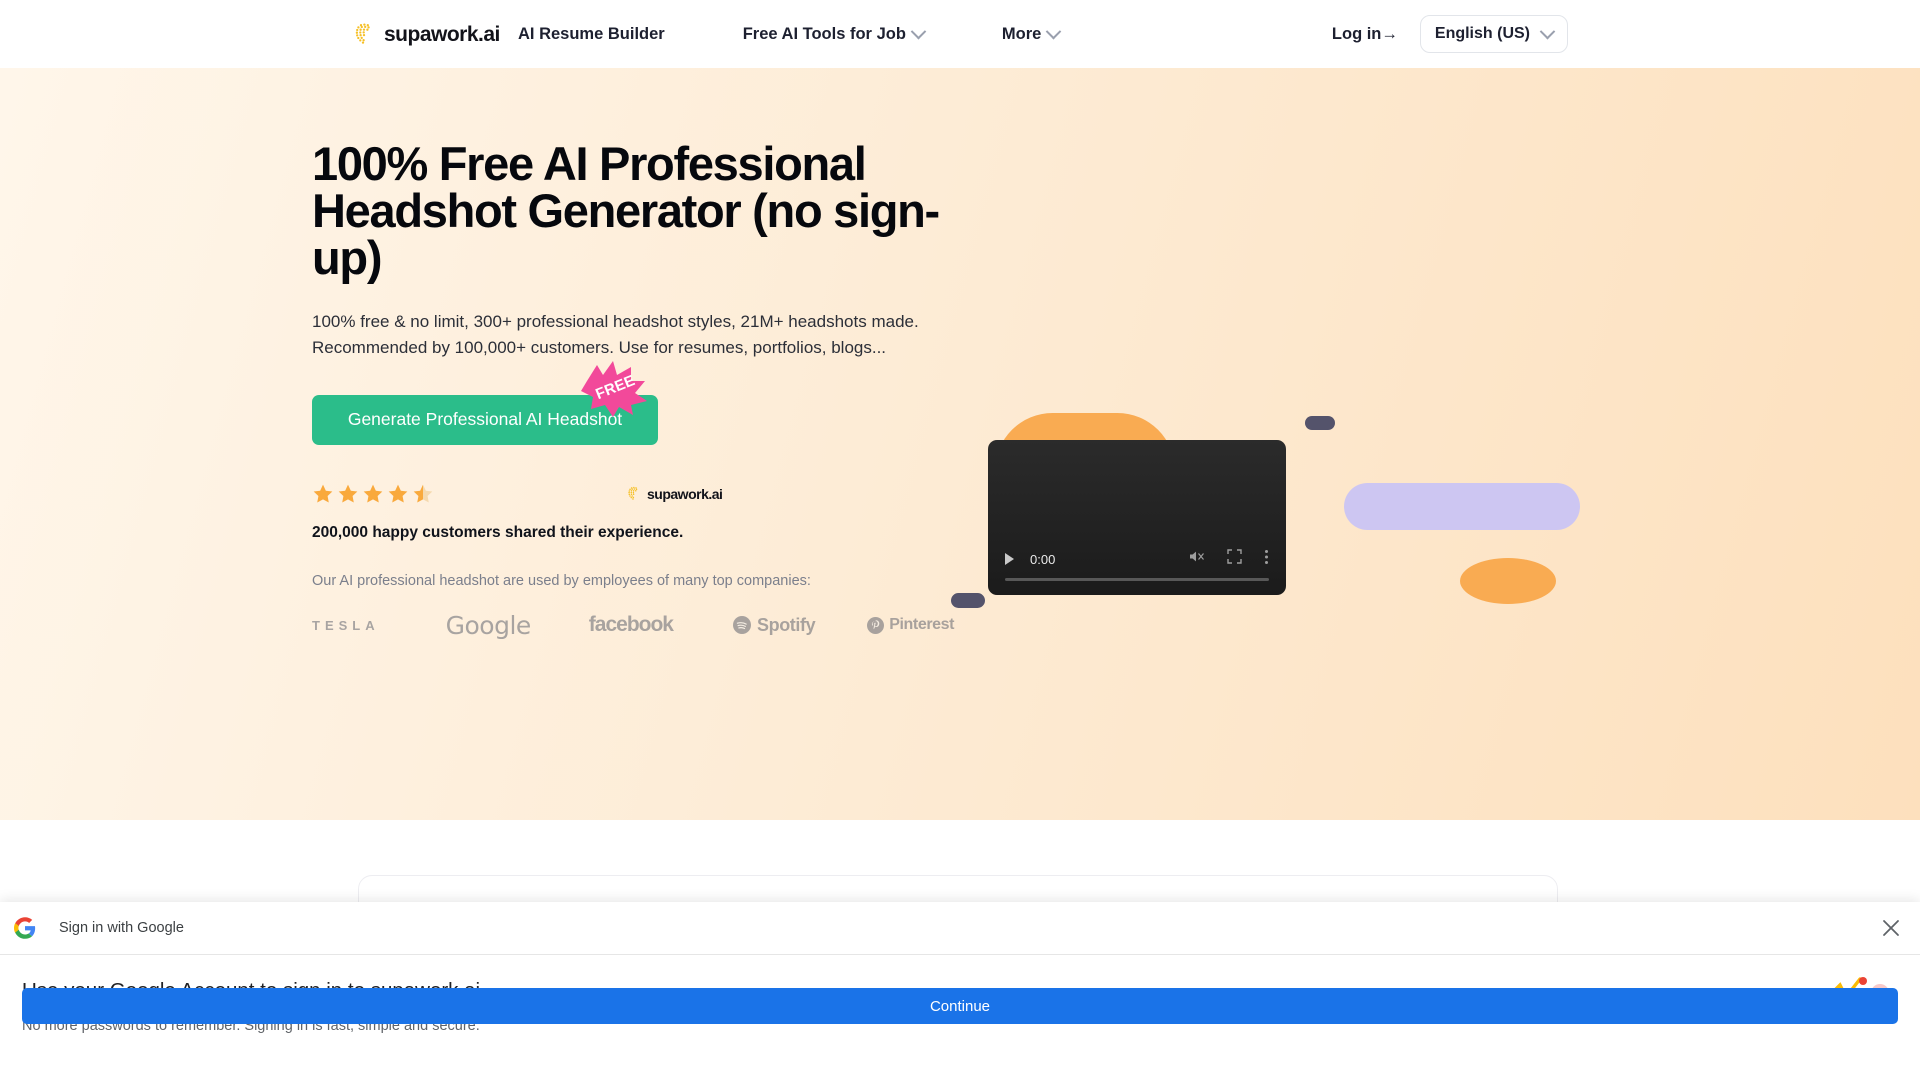  I want to click on decor-lavender-pill, so click(1462, 506).